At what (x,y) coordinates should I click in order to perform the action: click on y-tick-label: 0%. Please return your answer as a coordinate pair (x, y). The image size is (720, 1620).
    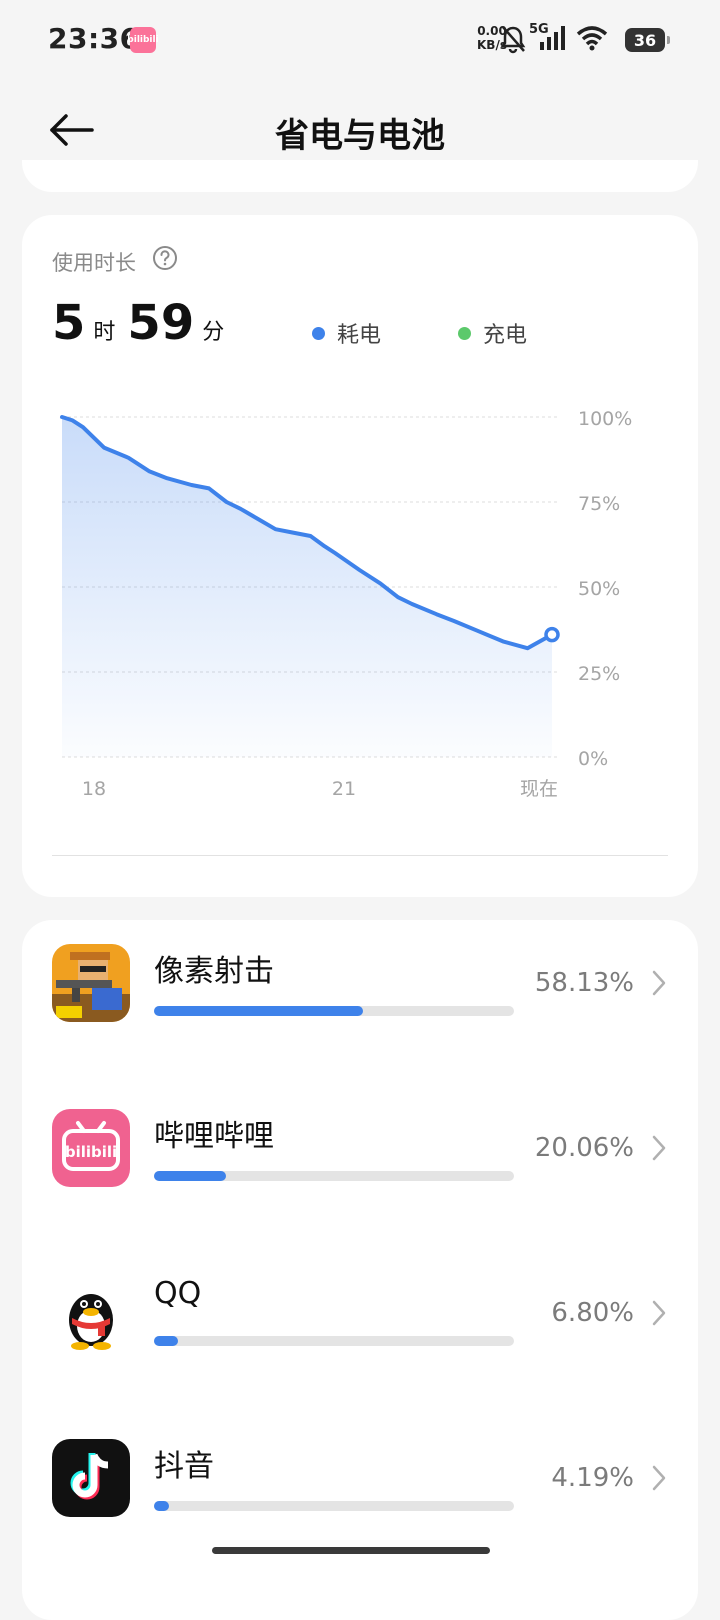
    Looking at the image, I should click on (593, 759).